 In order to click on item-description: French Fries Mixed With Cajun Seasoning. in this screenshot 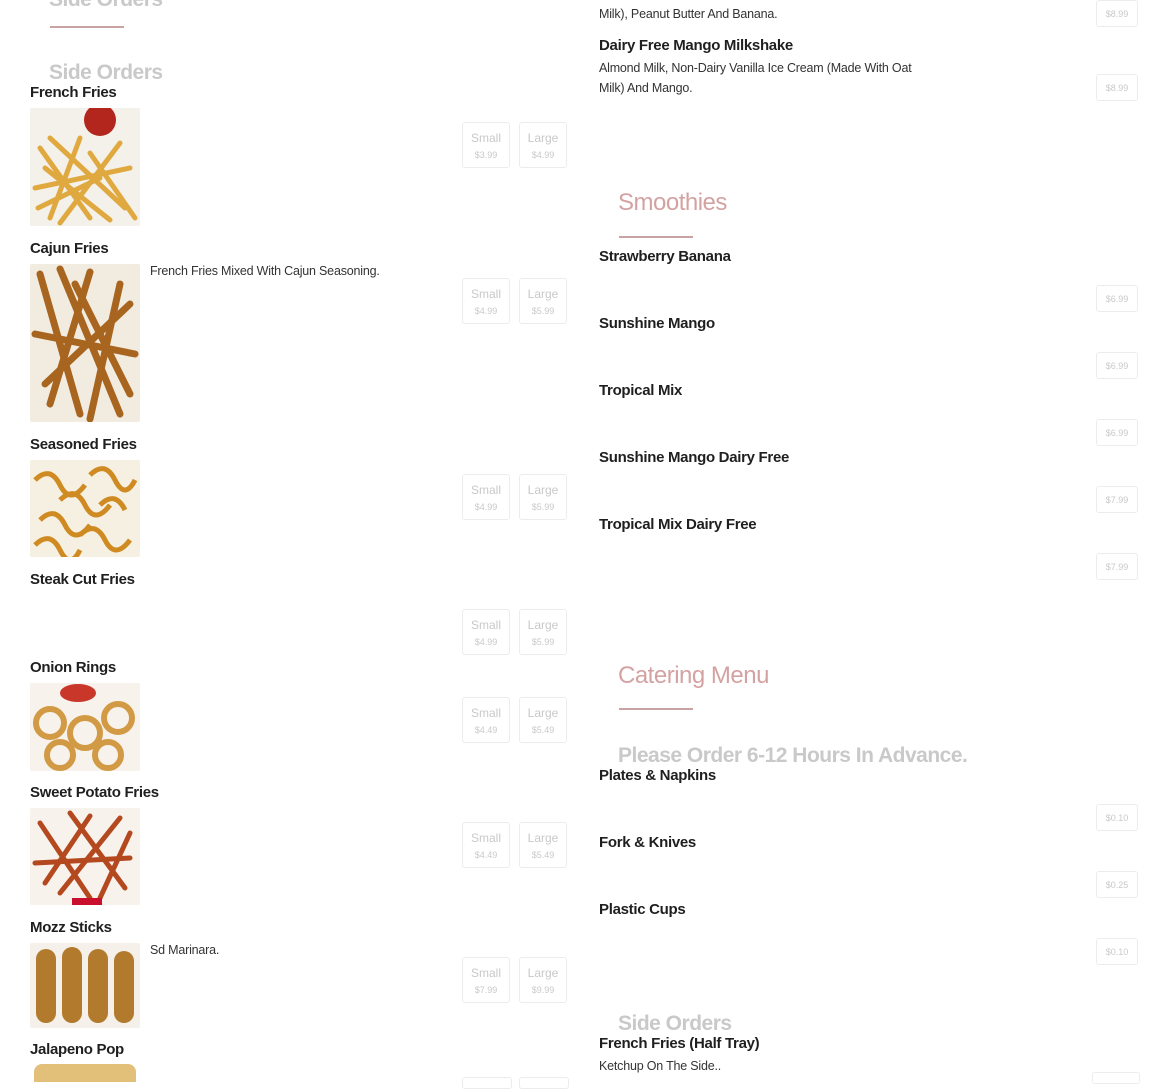, I will do `click(265, 271)`.